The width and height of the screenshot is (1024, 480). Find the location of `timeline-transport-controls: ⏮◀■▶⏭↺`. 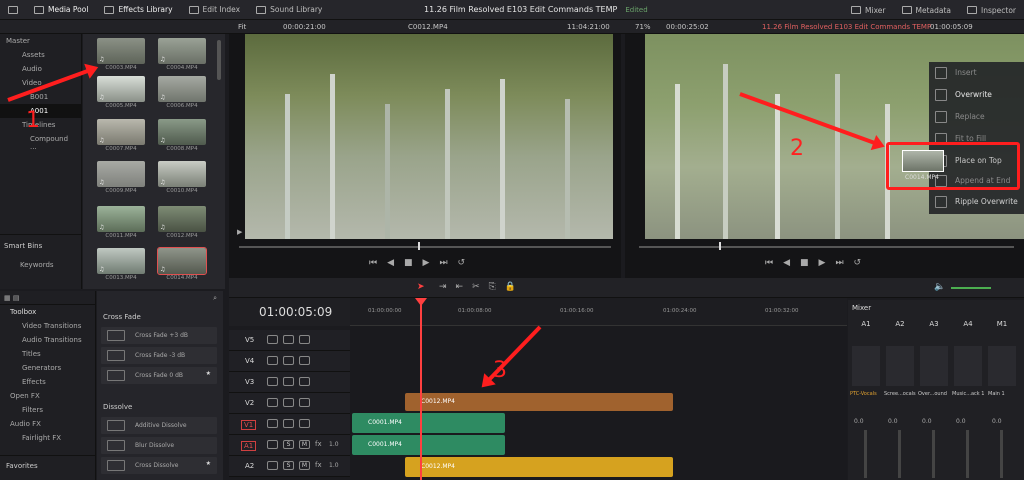

timeline-transport-controls: ⏮◀■▶⏭↺ is located at coordinates (818, 263).